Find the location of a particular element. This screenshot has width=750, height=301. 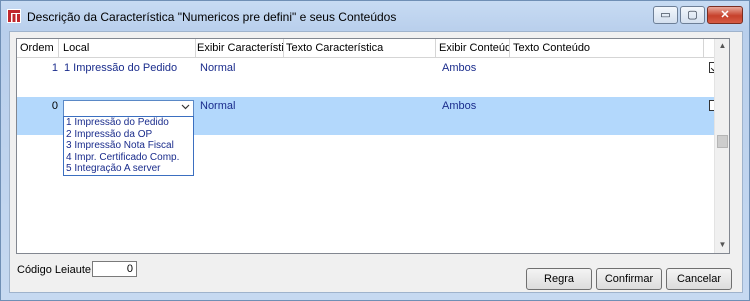

cancelar-button: Cancelar is located at coordinates (699, 279).